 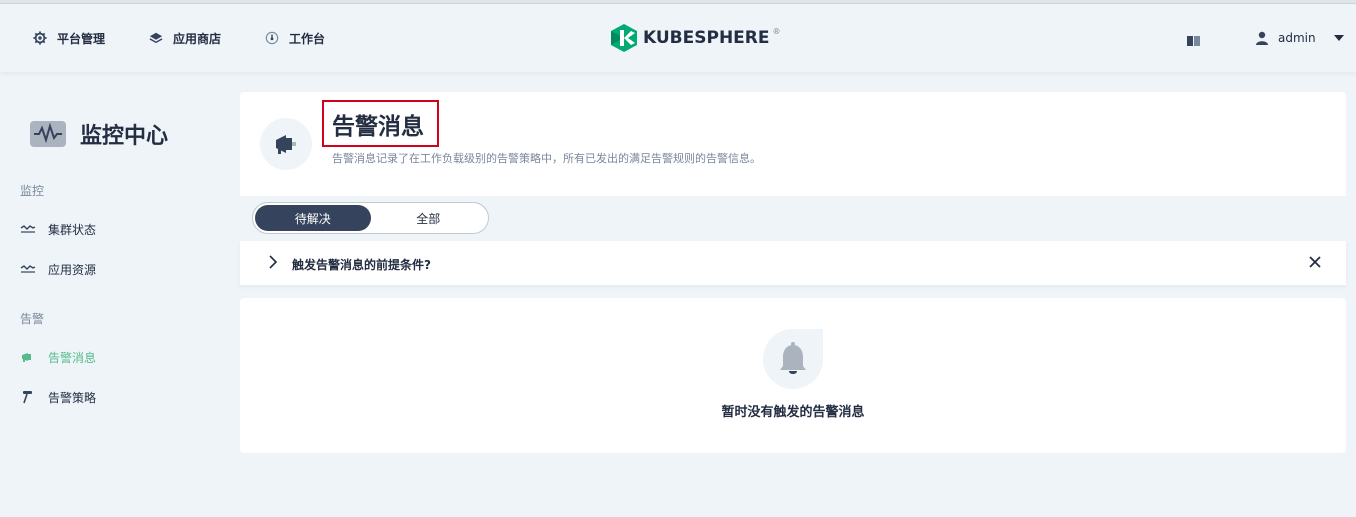 I want to click on user-name: admin, so click(x=1297, y=38).